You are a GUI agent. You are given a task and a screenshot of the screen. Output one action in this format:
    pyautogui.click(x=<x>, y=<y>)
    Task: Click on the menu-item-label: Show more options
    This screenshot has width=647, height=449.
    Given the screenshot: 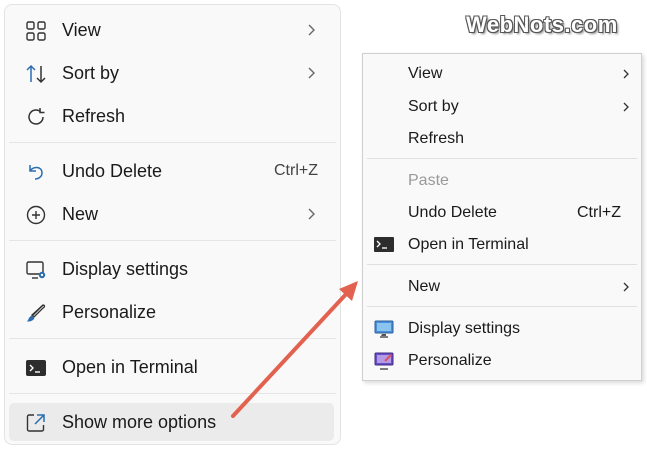 What is the action you would take?
    pyautogui.click(x=139, y=421)
    